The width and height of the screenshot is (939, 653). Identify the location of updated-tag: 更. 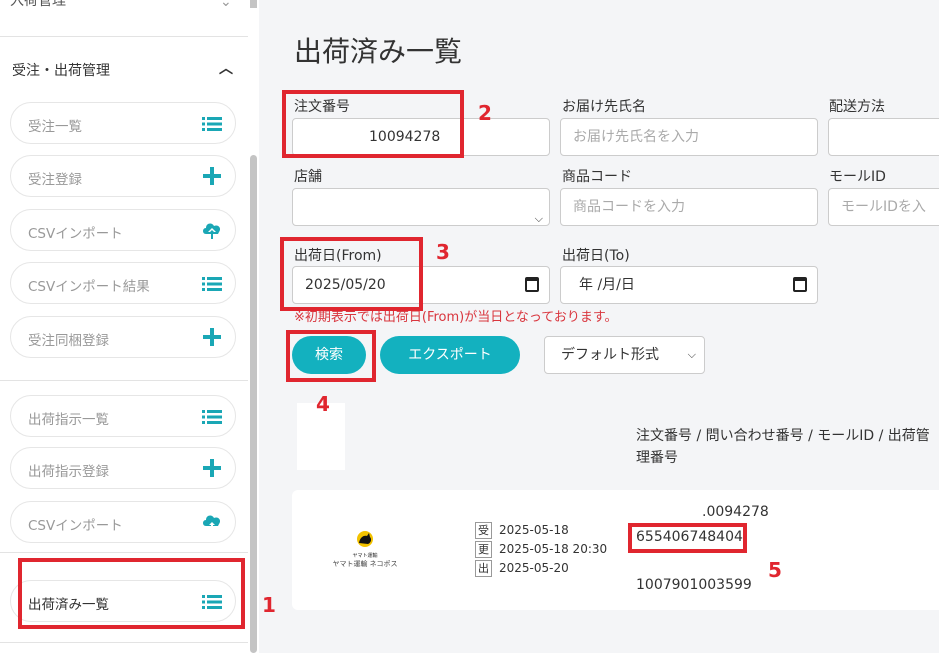
(483, 549).